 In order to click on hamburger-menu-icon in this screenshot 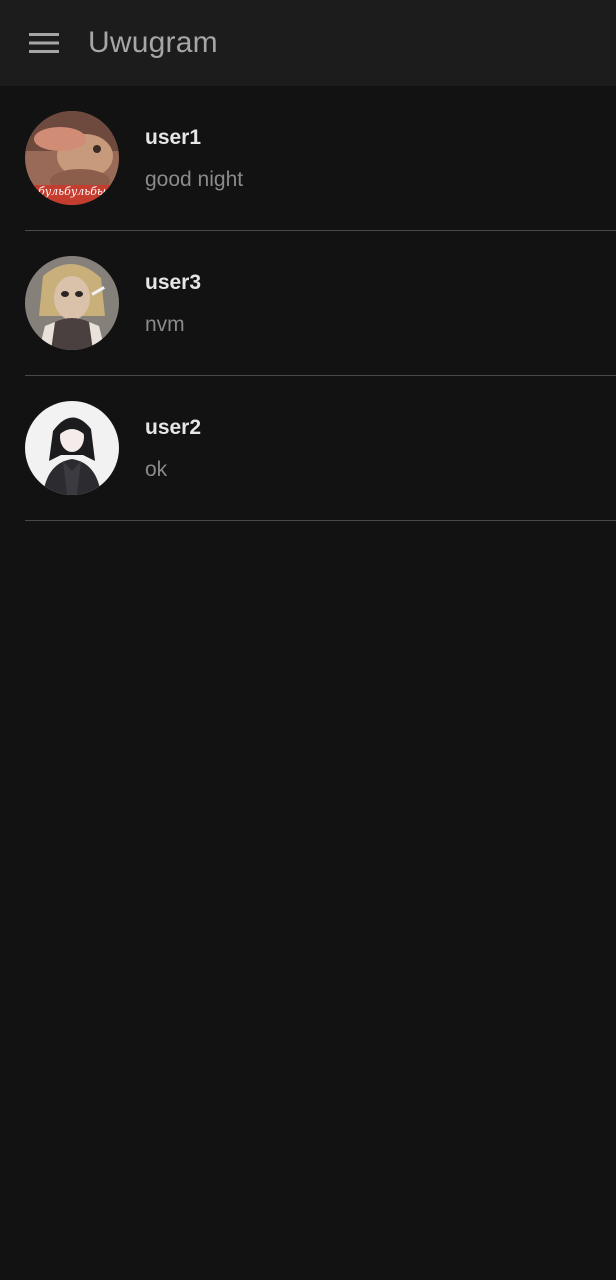, I will do `click(44, 43)`.